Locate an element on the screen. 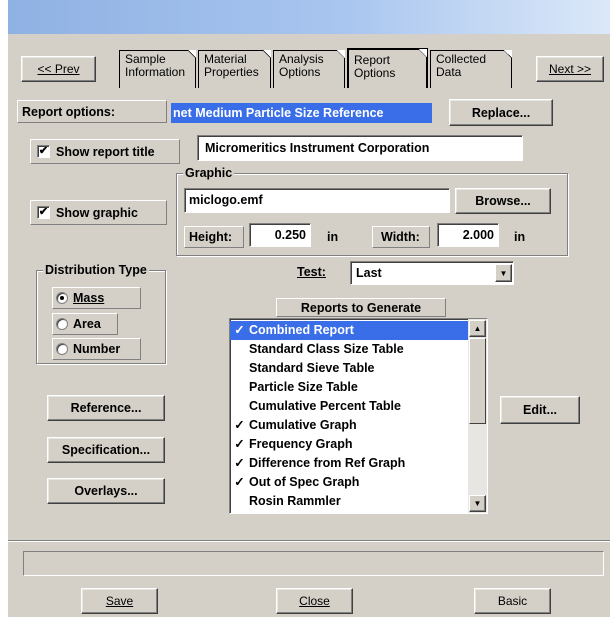  report-options-label: Report options: is located at coordinates (92, 111).